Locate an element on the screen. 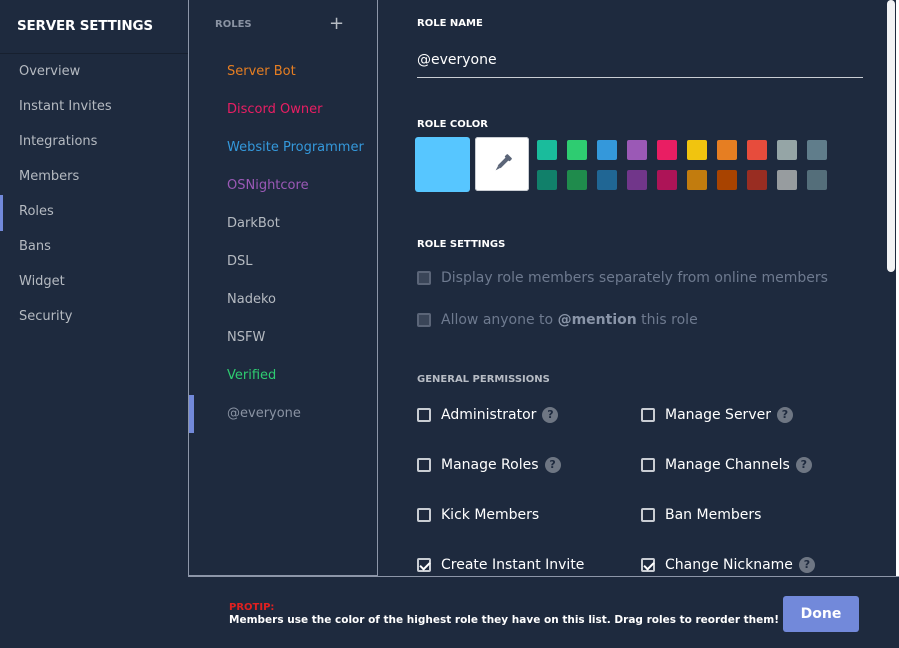 The image size is (899, 648). display-separately-checkbox is located at coordinates (424, 278).